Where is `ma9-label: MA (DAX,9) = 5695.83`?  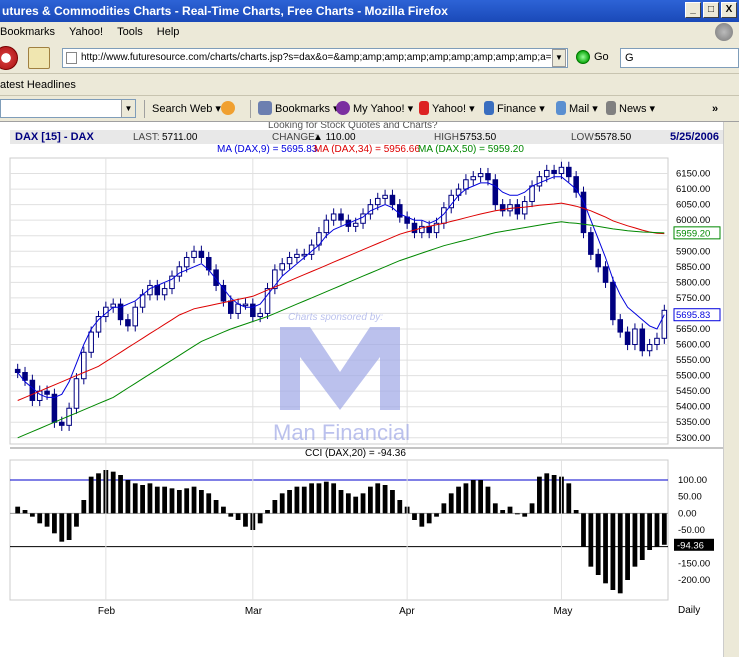
ma9-label: MA (DAX,9) = 5695.83 is located at coordinates (267, 149).